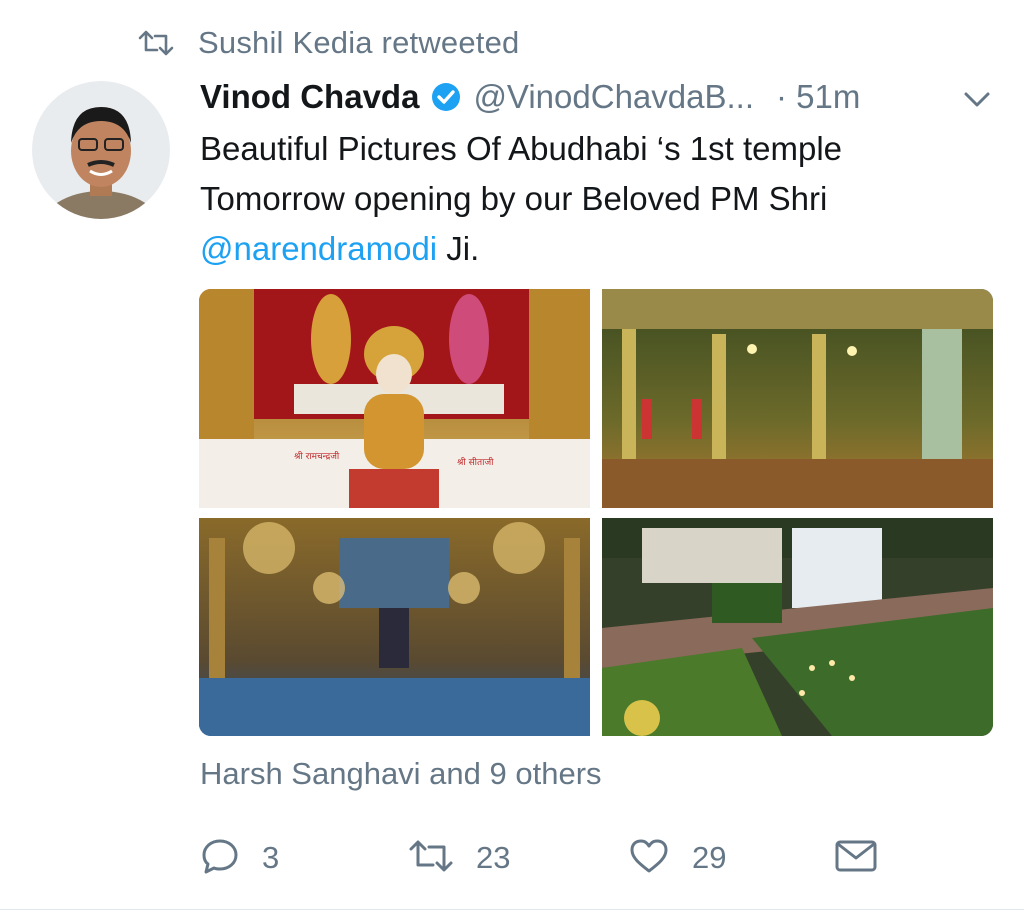 The height and width of the screenshot is (919, 1024). What do you see at coordinates (514, 198) in the screenshot?
I see `tweet-text-line: Tomorrow opening by our Beloved PM Shri` at bounding box center [514, 198].